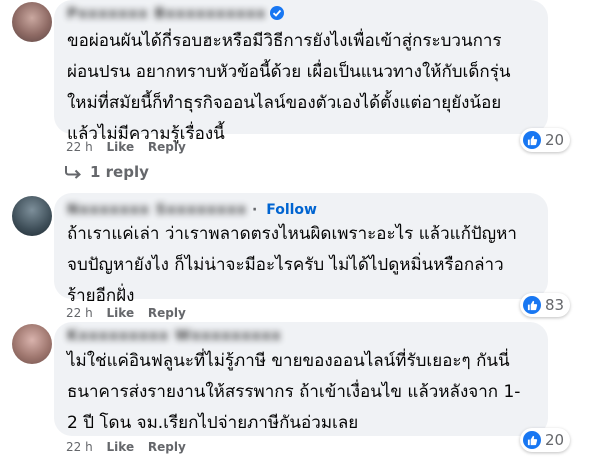 Image resolution: width=600 pixels, height=458 pixels. Describe the element at coordinates (176, 14) in the screenshot. I see `comment-author: Pxxxxxxx Bxxxxxxxxxx` at that location.